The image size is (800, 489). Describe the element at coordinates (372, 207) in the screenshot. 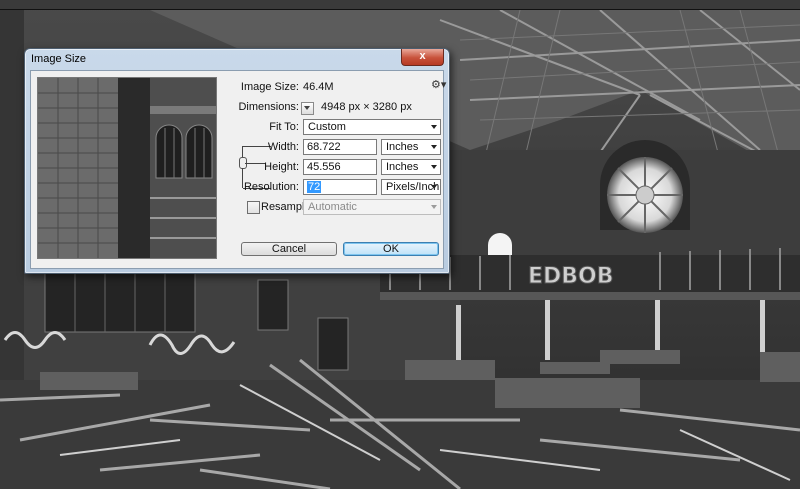

I see `resample-method-select: Automatic` at that location.